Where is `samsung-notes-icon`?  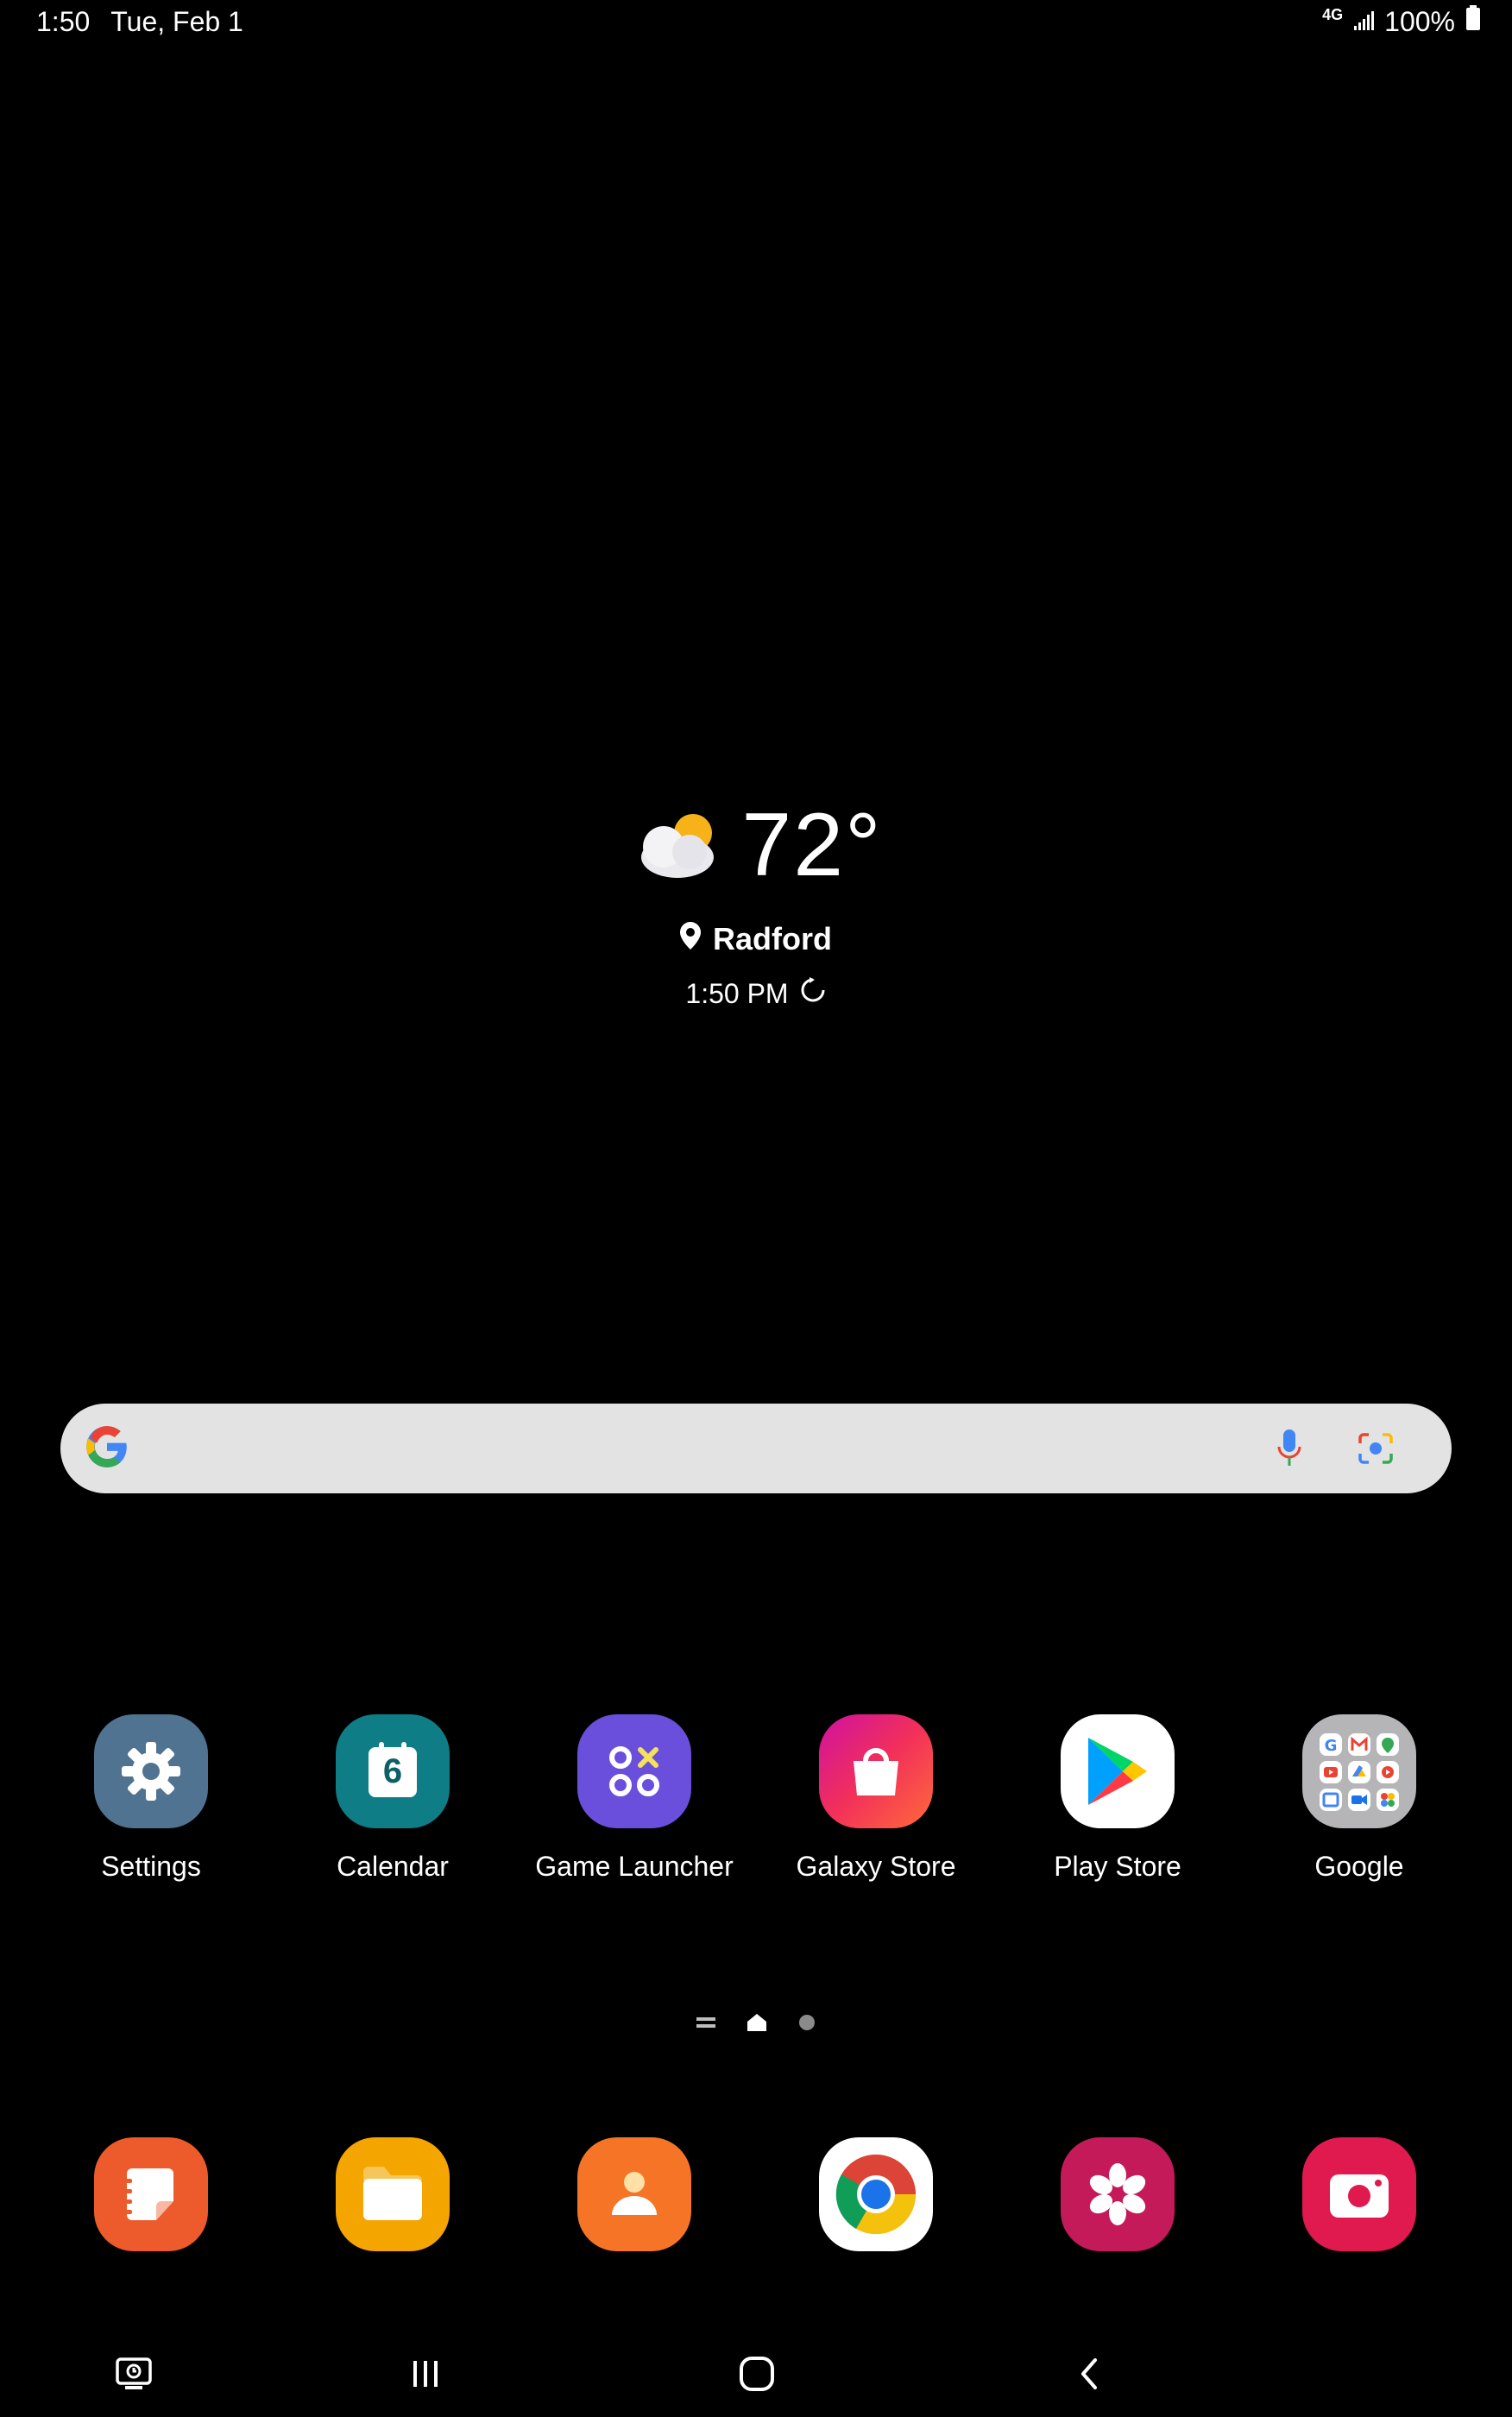
samsung-notes-icon is located at coordinates (151, 2194).